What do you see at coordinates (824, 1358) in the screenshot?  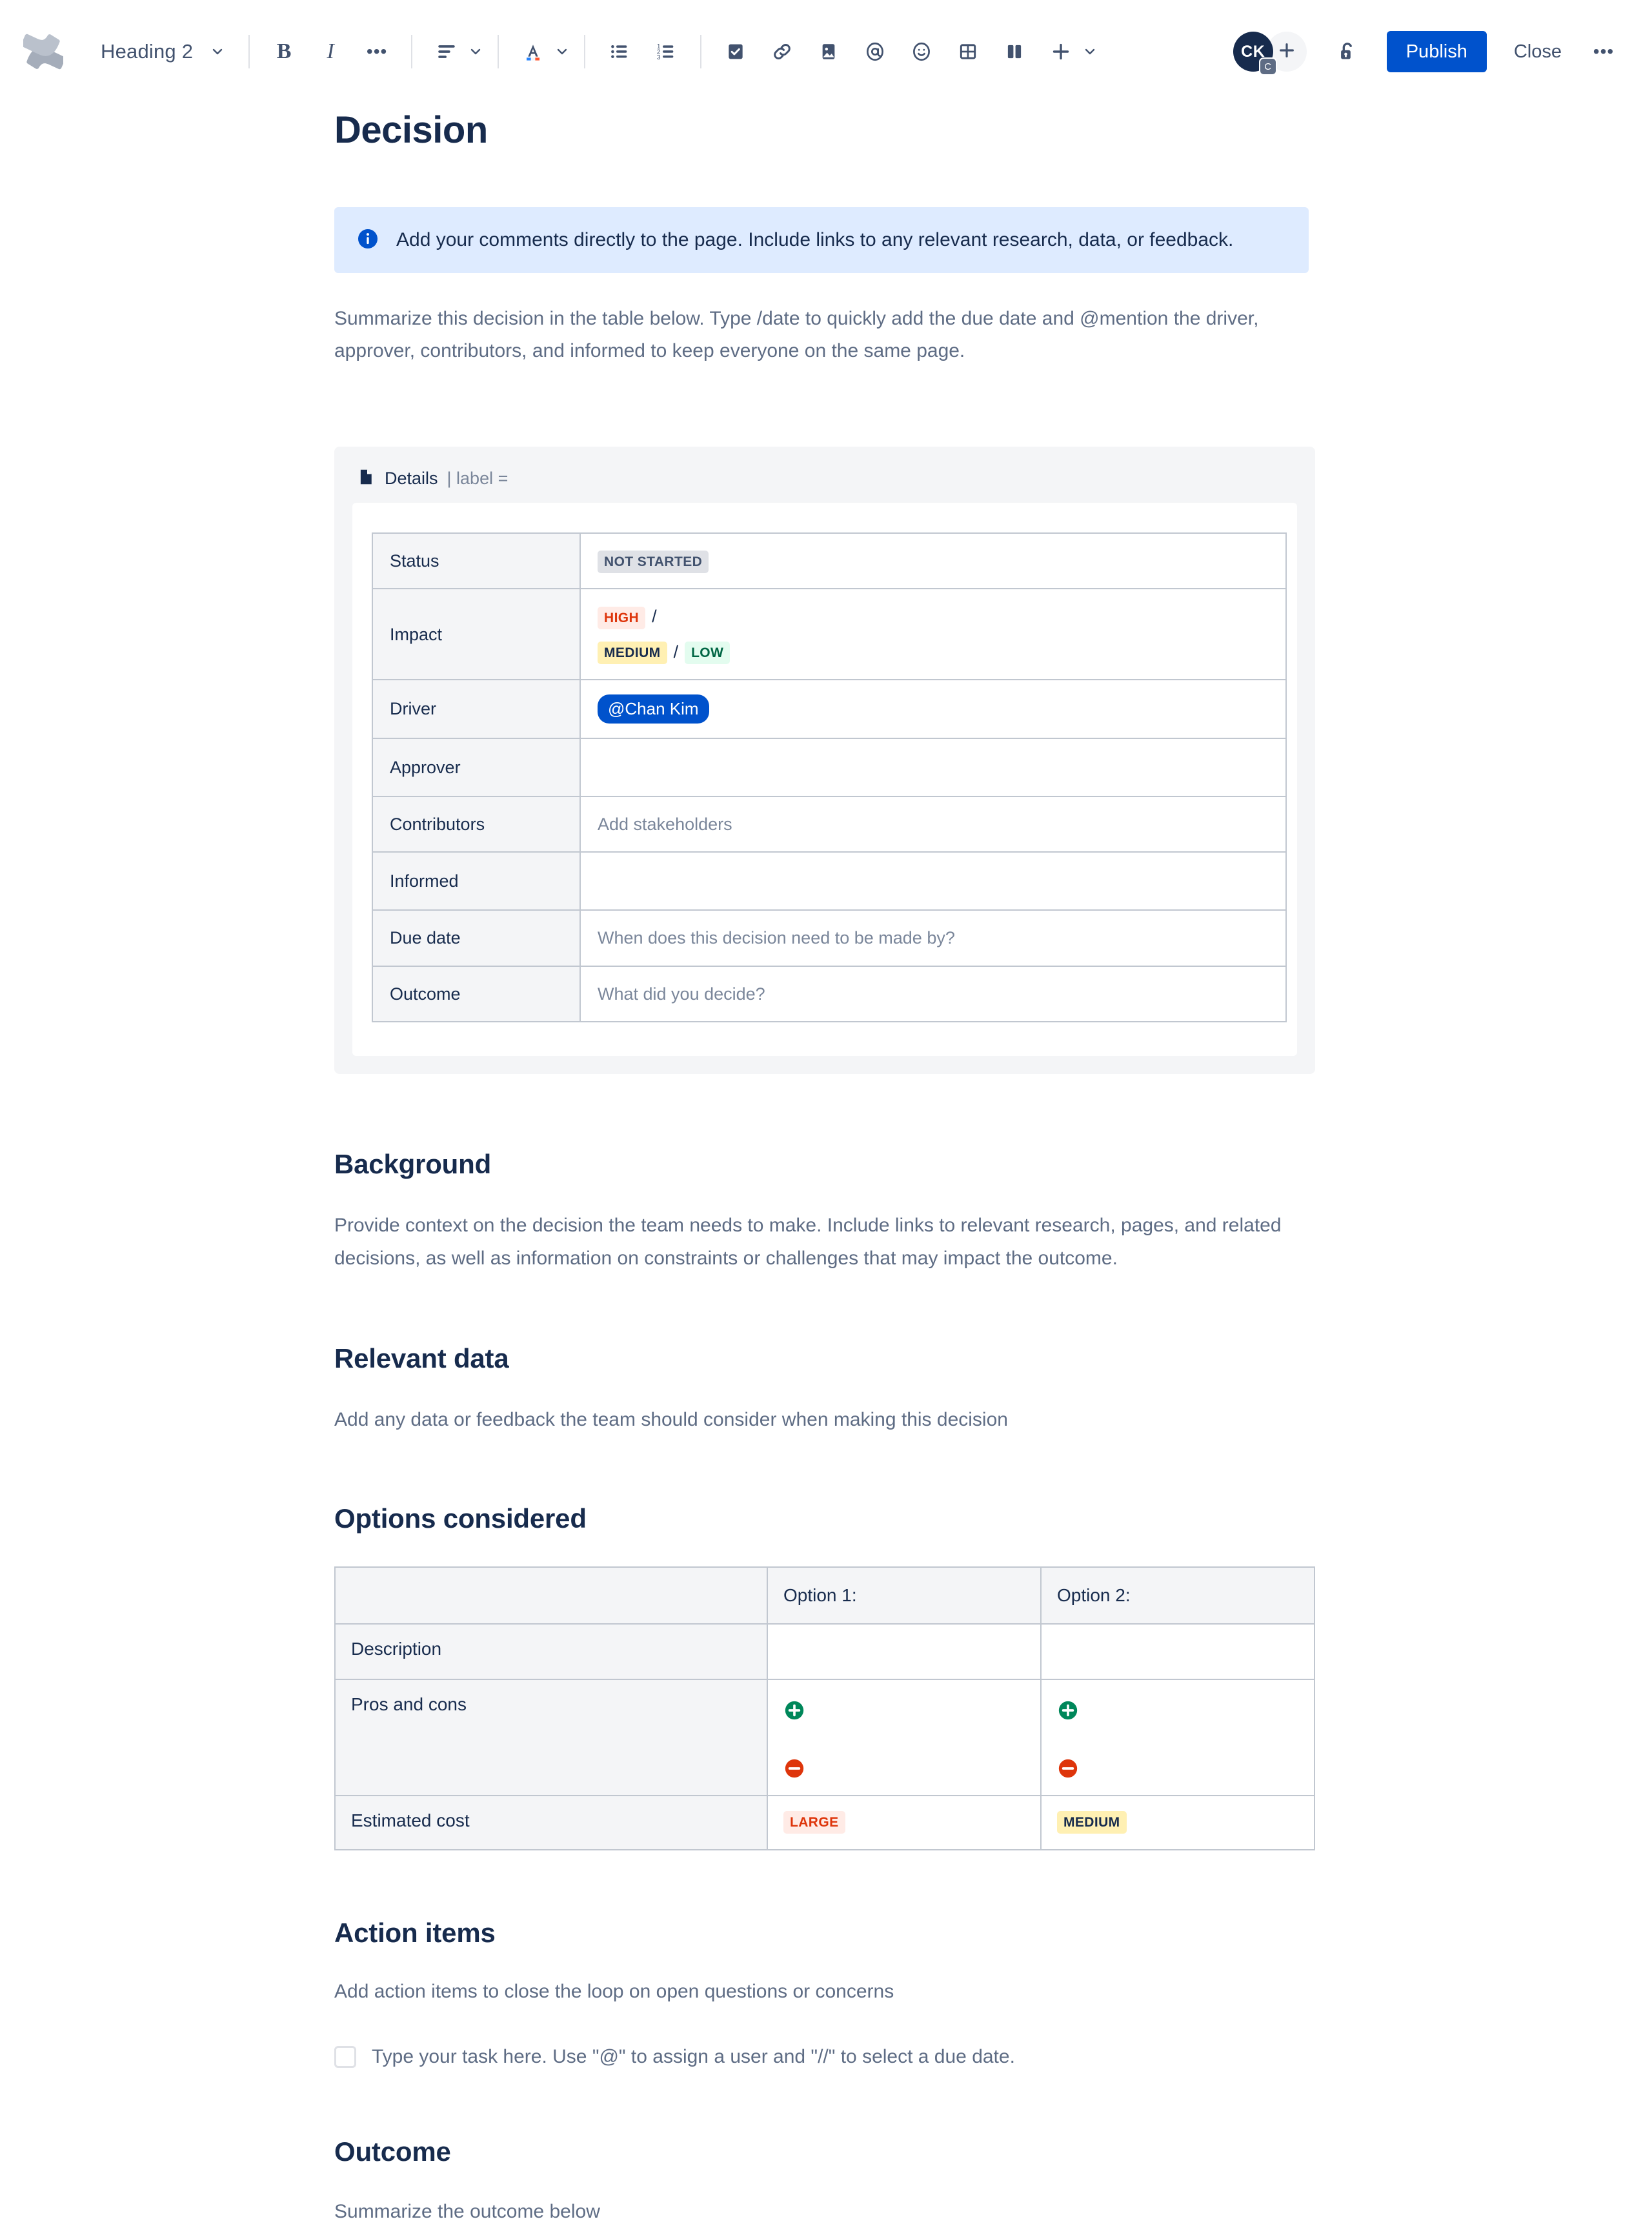 I see `section-heading-relevant-data: Relevant data` at bounding box center [824, 1358].